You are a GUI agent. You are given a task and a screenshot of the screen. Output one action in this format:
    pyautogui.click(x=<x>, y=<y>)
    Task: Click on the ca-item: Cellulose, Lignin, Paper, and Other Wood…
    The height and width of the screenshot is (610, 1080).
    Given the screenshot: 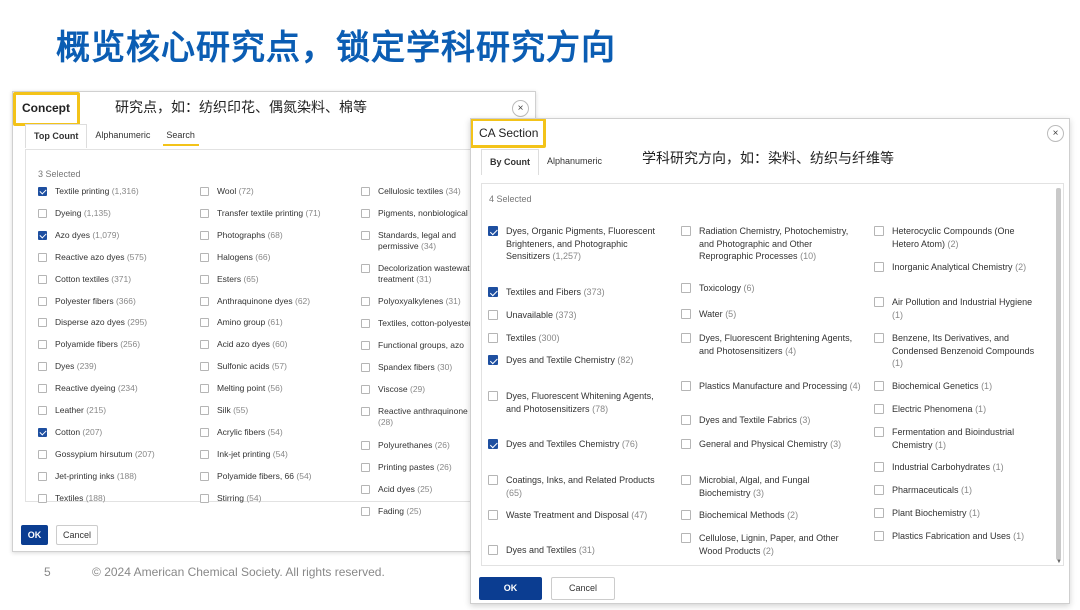 What is the action you would take?
    pyautogui.click(x=771, y=544)
    